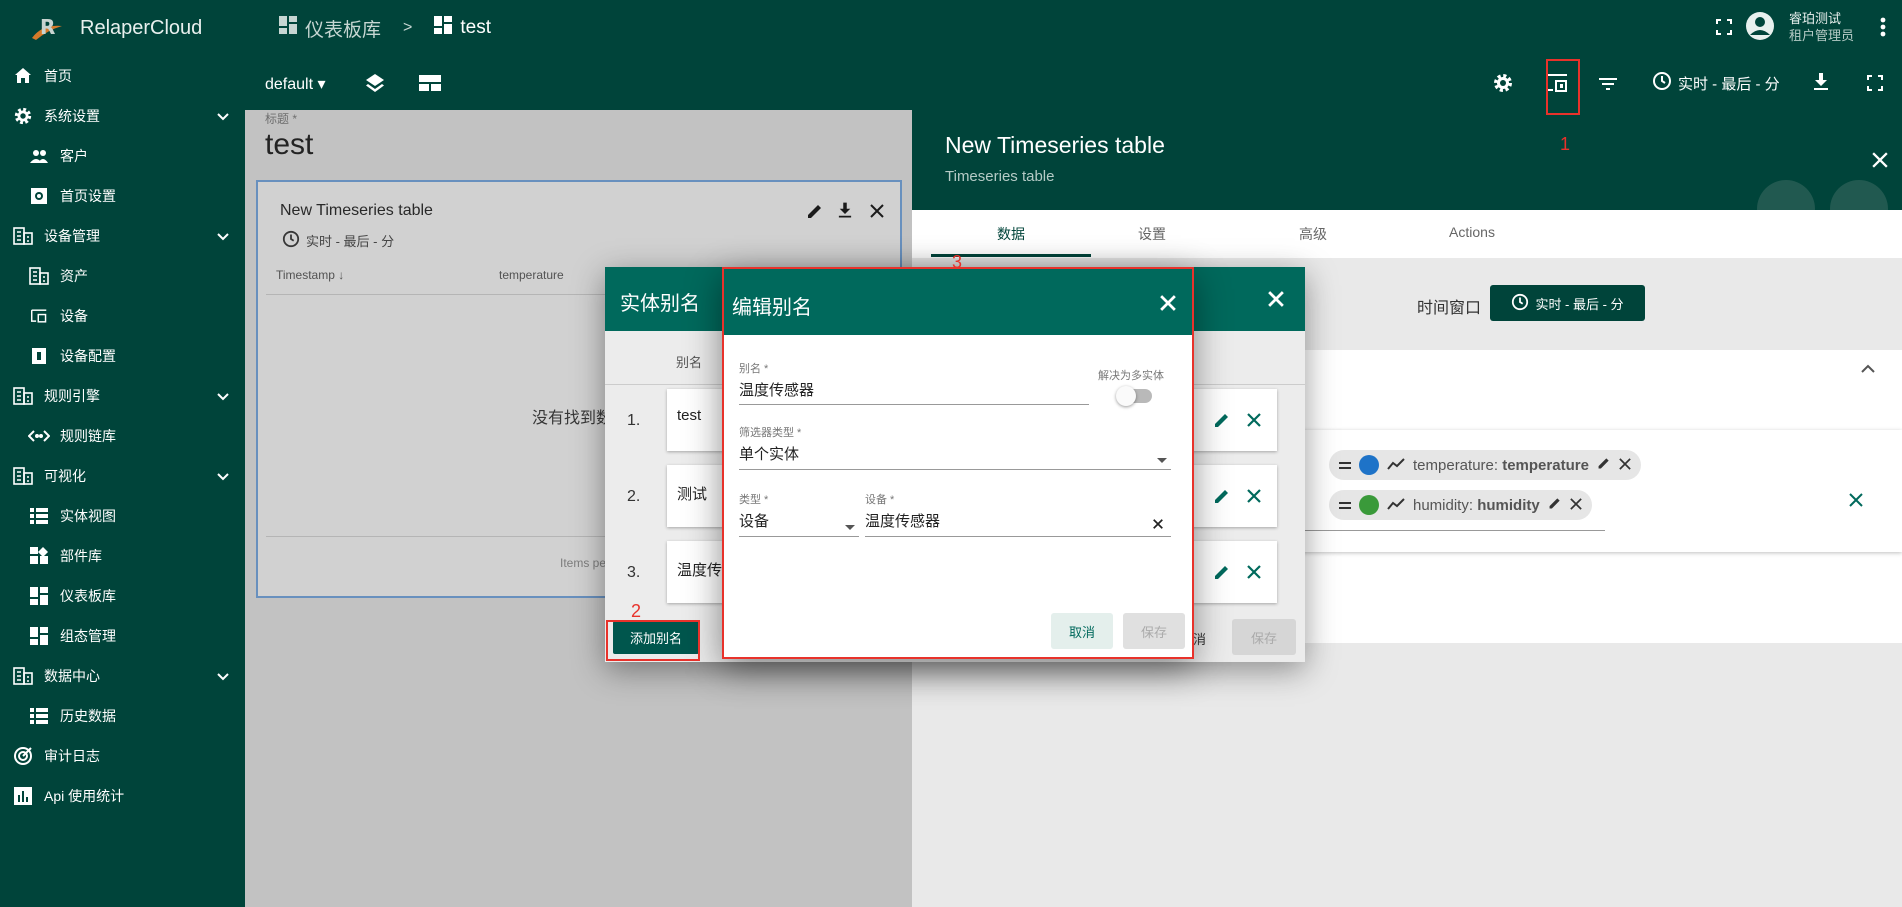 Image resolution: width=1902 pixels, height=907 pixels. I want to click on breadcrumb-dashboards: 仪表板库, so click(343, 28).